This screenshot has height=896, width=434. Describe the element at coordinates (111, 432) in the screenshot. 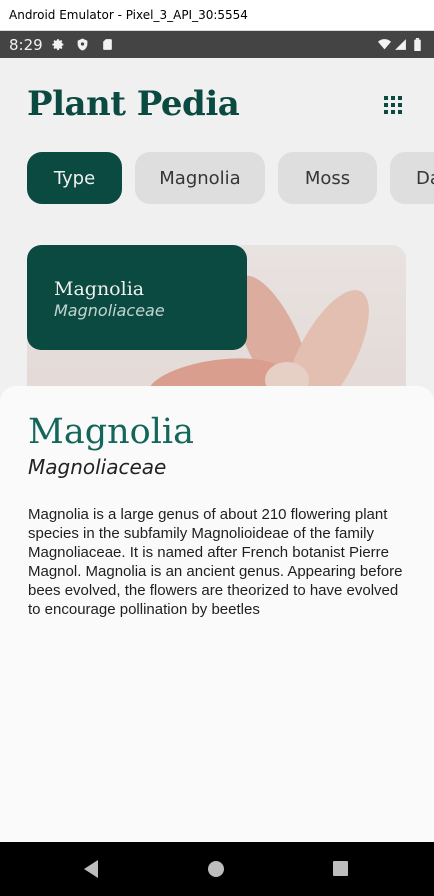

I see `sheet-title: Magnolia` at that location.